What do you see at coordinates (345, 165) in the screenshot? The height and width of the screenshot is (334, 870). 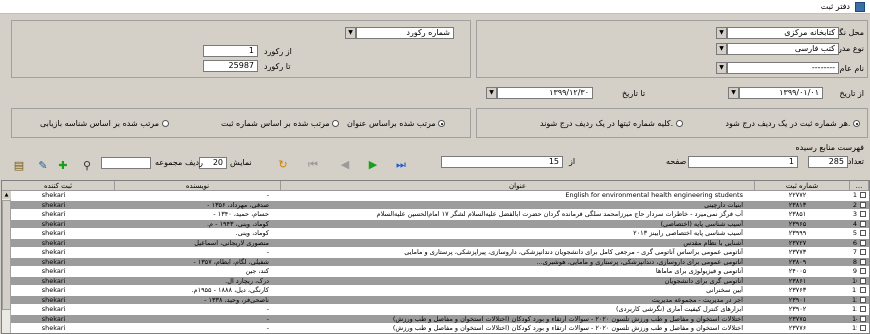 I see `prev-page-icon: ◀` at bounding box center [345, 165].